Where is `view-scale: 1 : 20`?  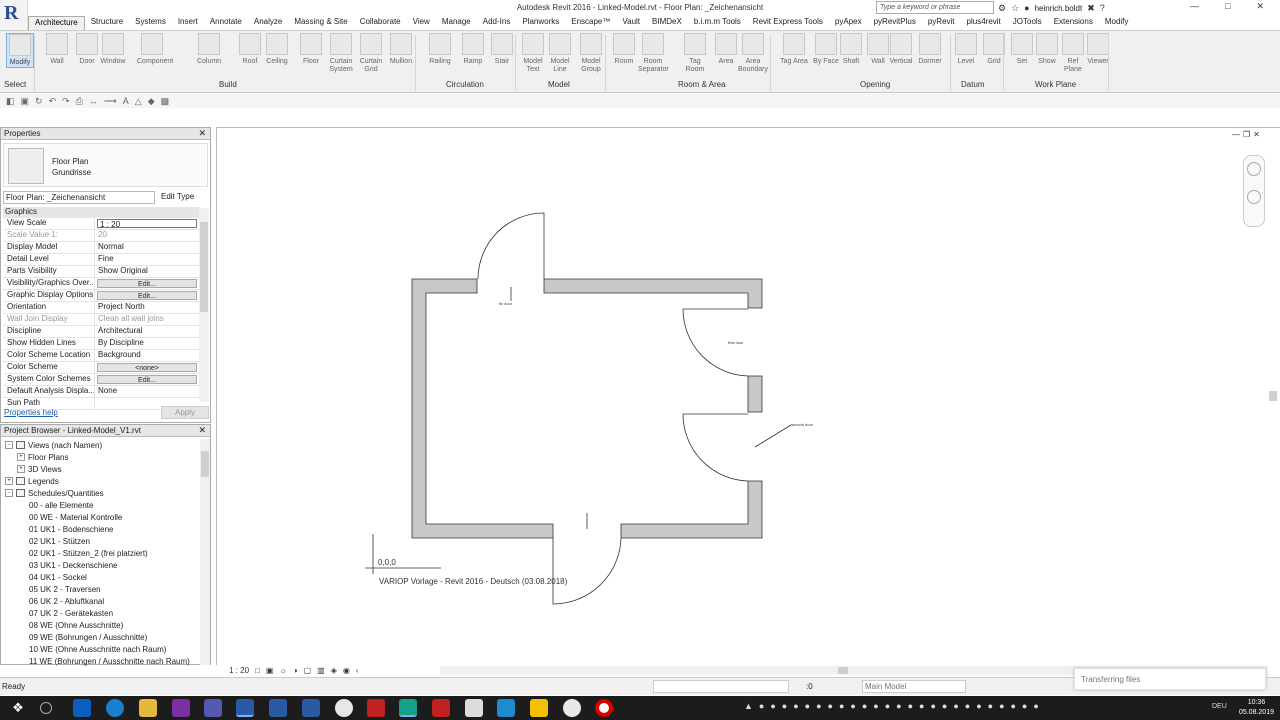
view-scale: 1 : 20 is located at coordinates (239, 670).